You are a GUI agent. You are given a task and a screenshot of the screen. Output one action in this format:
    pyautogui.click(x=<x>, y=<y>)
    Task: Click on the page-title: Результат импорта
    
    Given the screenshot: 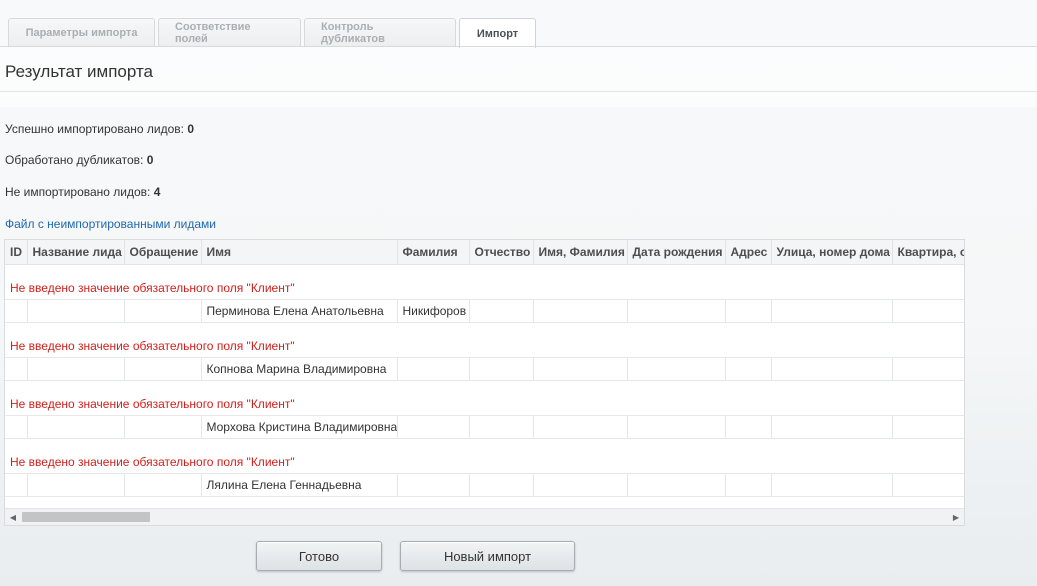 What is the action you would take?
    pyautogui.click(x=79, y=71)
    